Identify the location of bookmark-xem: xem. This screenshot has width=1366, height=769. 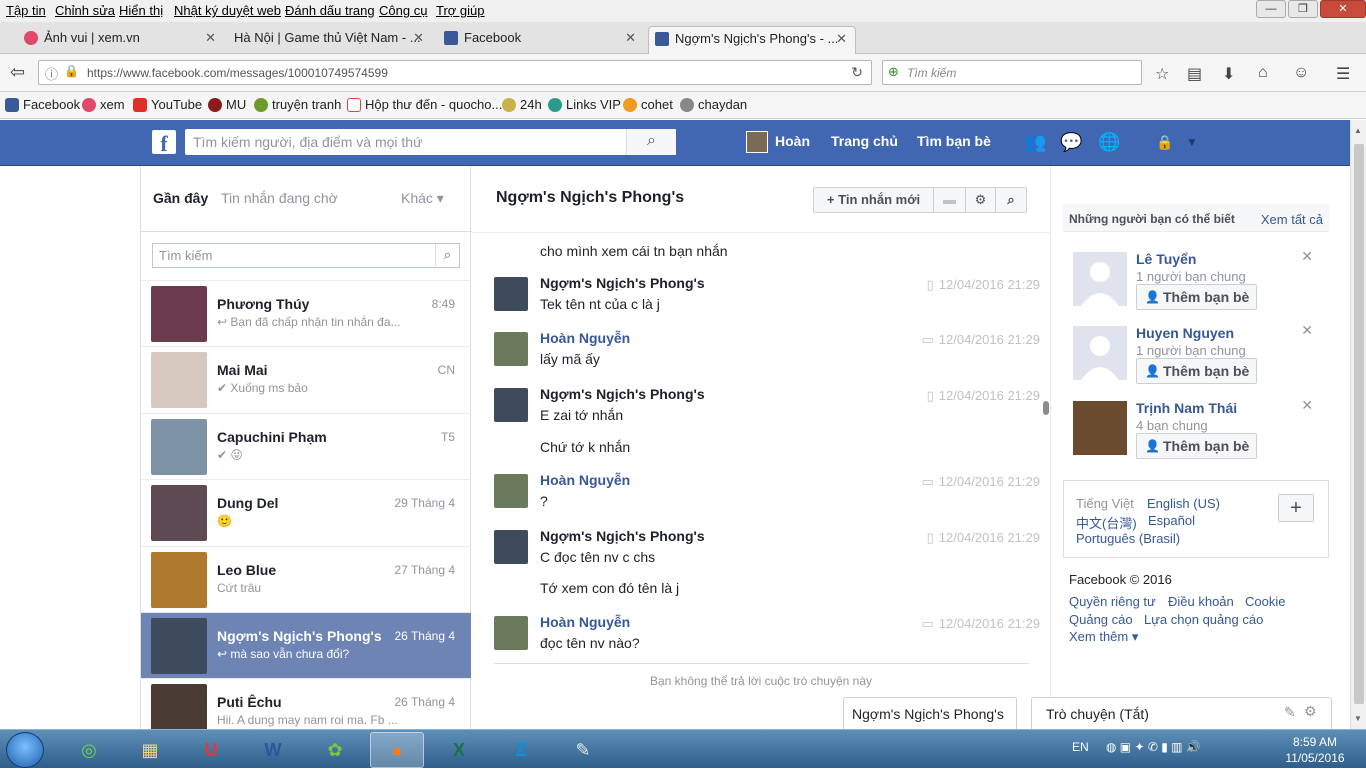
(103, 104).